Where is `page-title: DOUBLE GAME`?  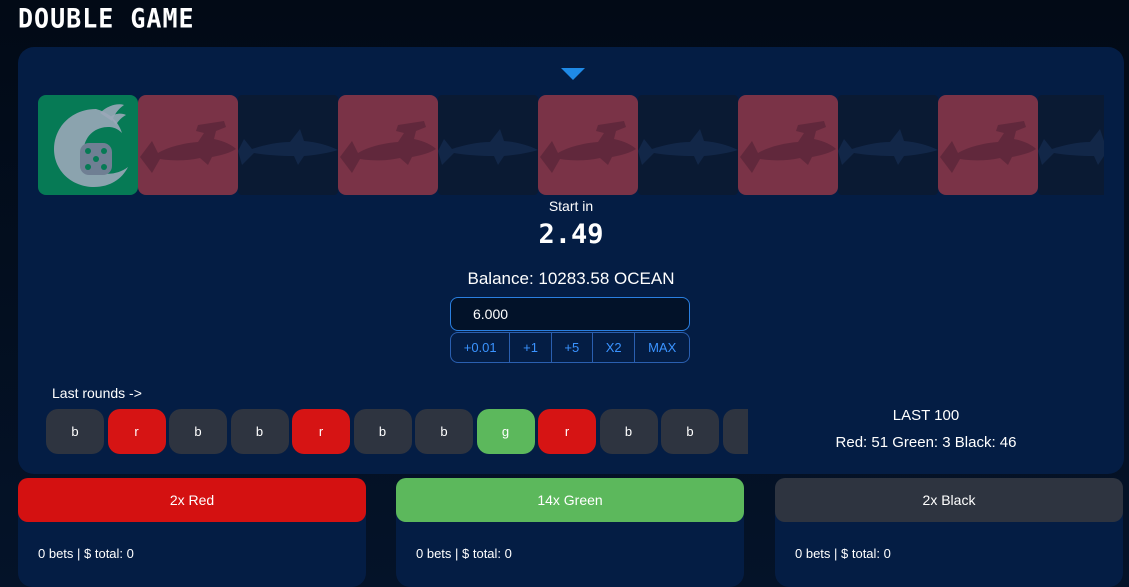 page-title: DOUBLE GAME is located at coordinates (106, 18).